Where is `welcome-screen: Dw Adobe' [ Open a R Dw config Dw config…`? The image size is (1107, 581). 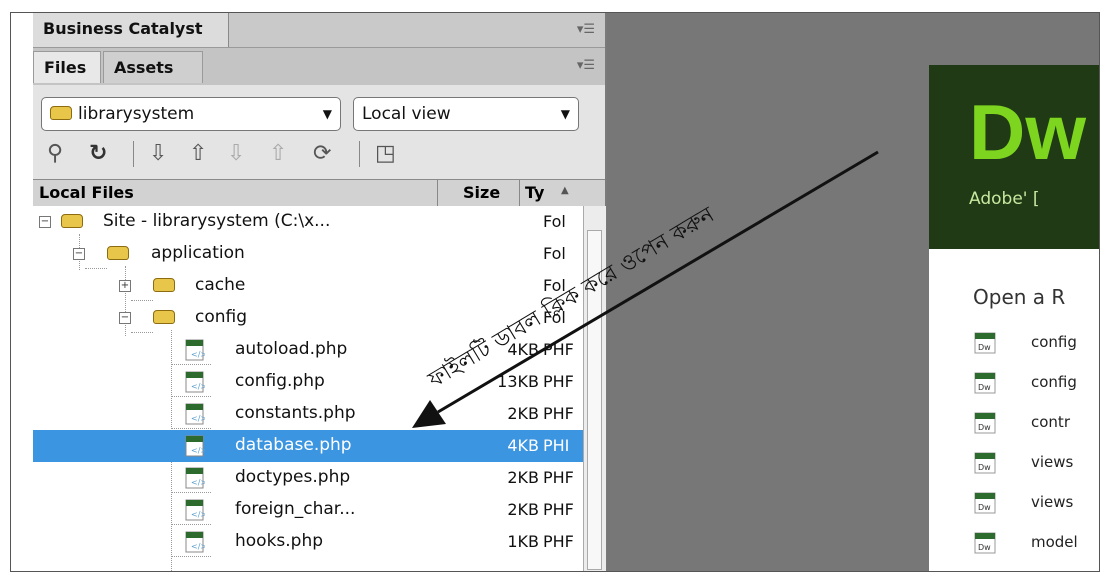
welcome-screen: Dw Adobe' [ Open a R Dw config Dw config… is located at coordinates (1014, 318).